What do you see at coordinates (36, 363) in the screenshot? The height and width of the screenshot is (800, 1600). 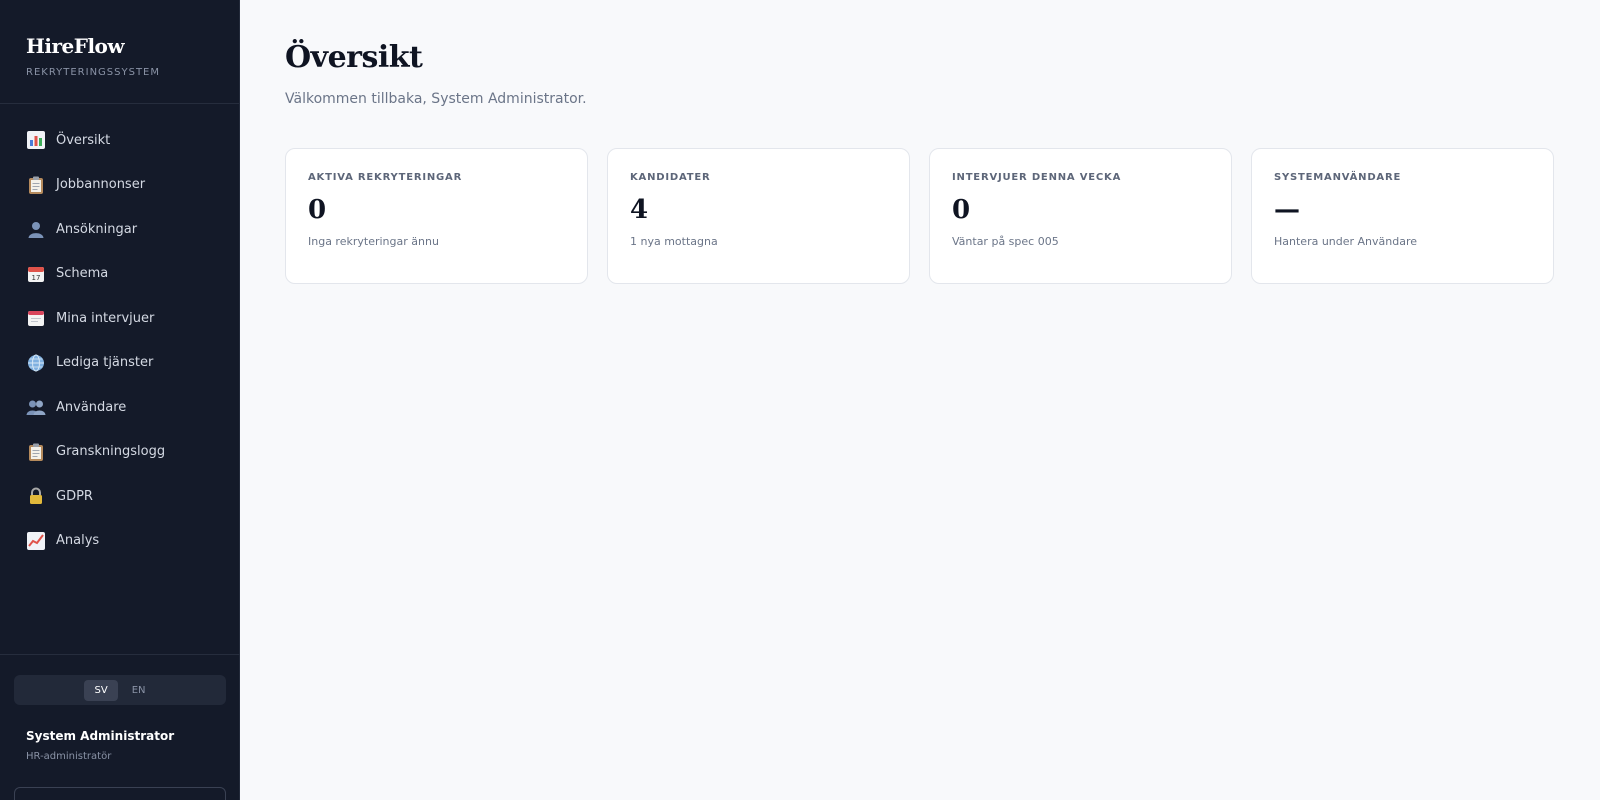 I see `globe-icon` at bounding box center [36, 363].